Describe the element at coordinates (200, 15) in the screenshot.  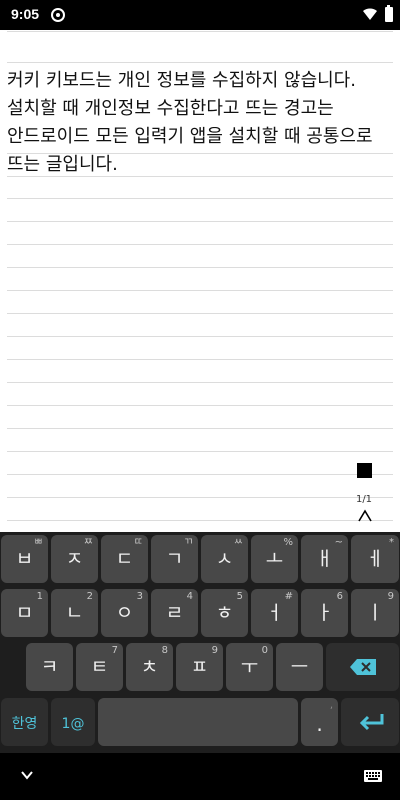
I see `status-bar: 9:05` at that location.